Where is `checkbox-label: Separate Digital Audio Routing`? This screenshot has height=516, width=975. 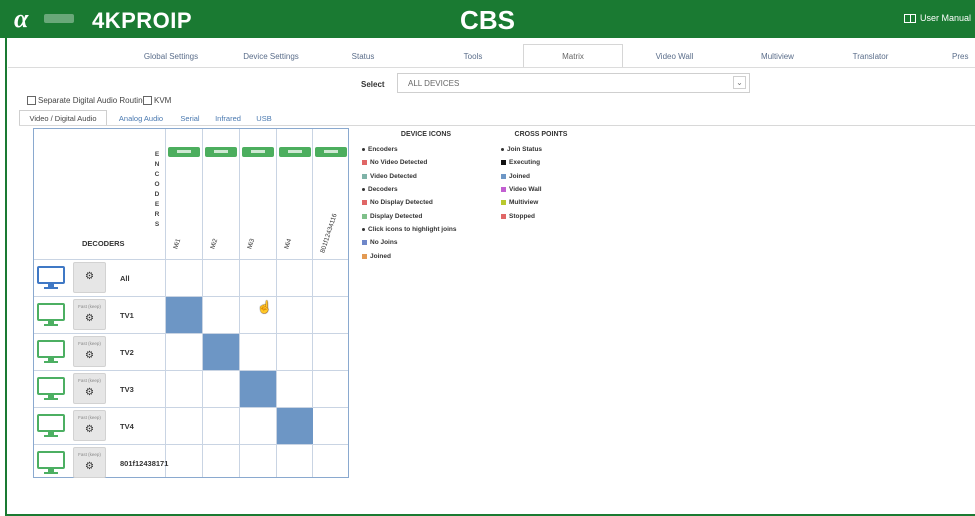
checkbox-label: Separate Digital Audio Routing is located at coordinates (92, 100).